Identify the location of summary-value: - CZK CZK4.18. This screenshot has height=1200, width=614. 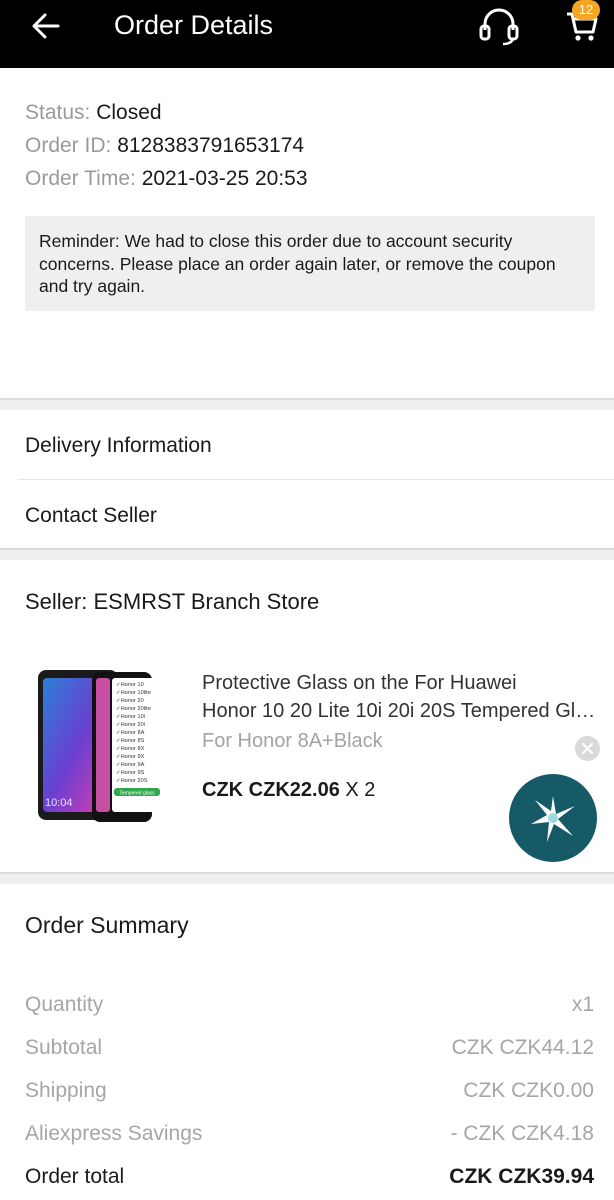
(522, 1133).